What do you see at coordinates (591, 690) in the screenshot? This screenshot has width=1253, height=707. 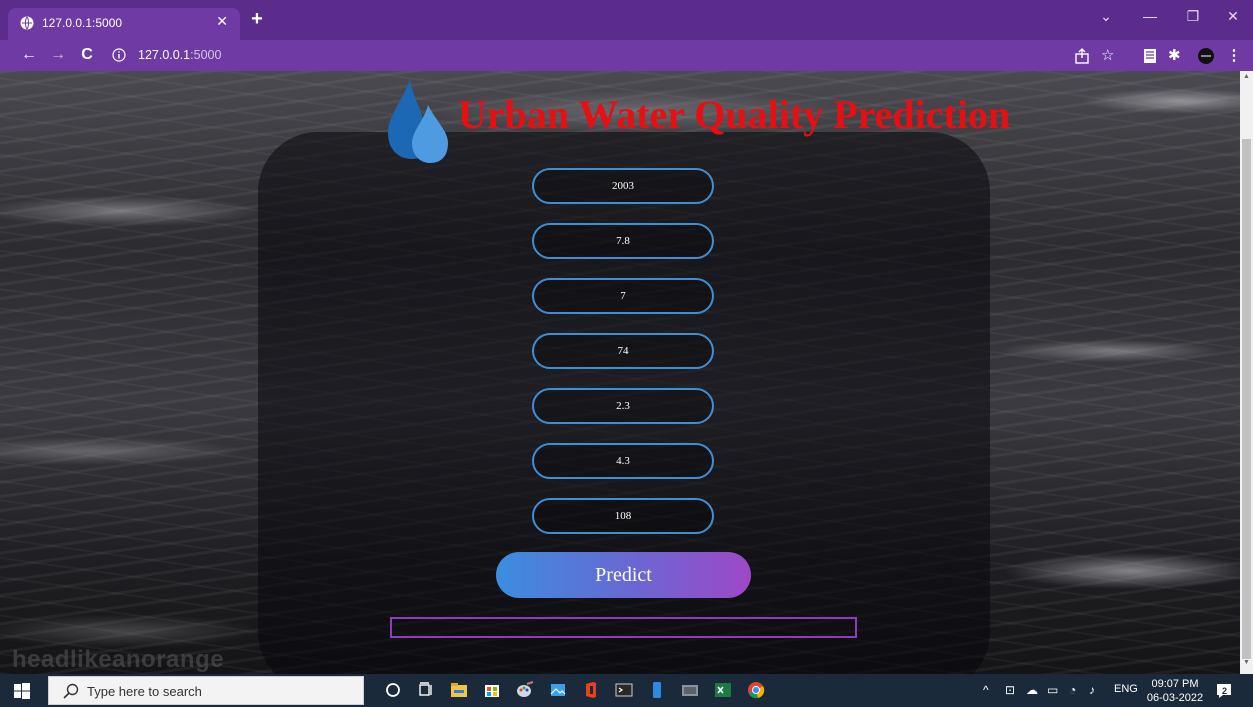 I see `office-icon` at bounding box center [591, 690].